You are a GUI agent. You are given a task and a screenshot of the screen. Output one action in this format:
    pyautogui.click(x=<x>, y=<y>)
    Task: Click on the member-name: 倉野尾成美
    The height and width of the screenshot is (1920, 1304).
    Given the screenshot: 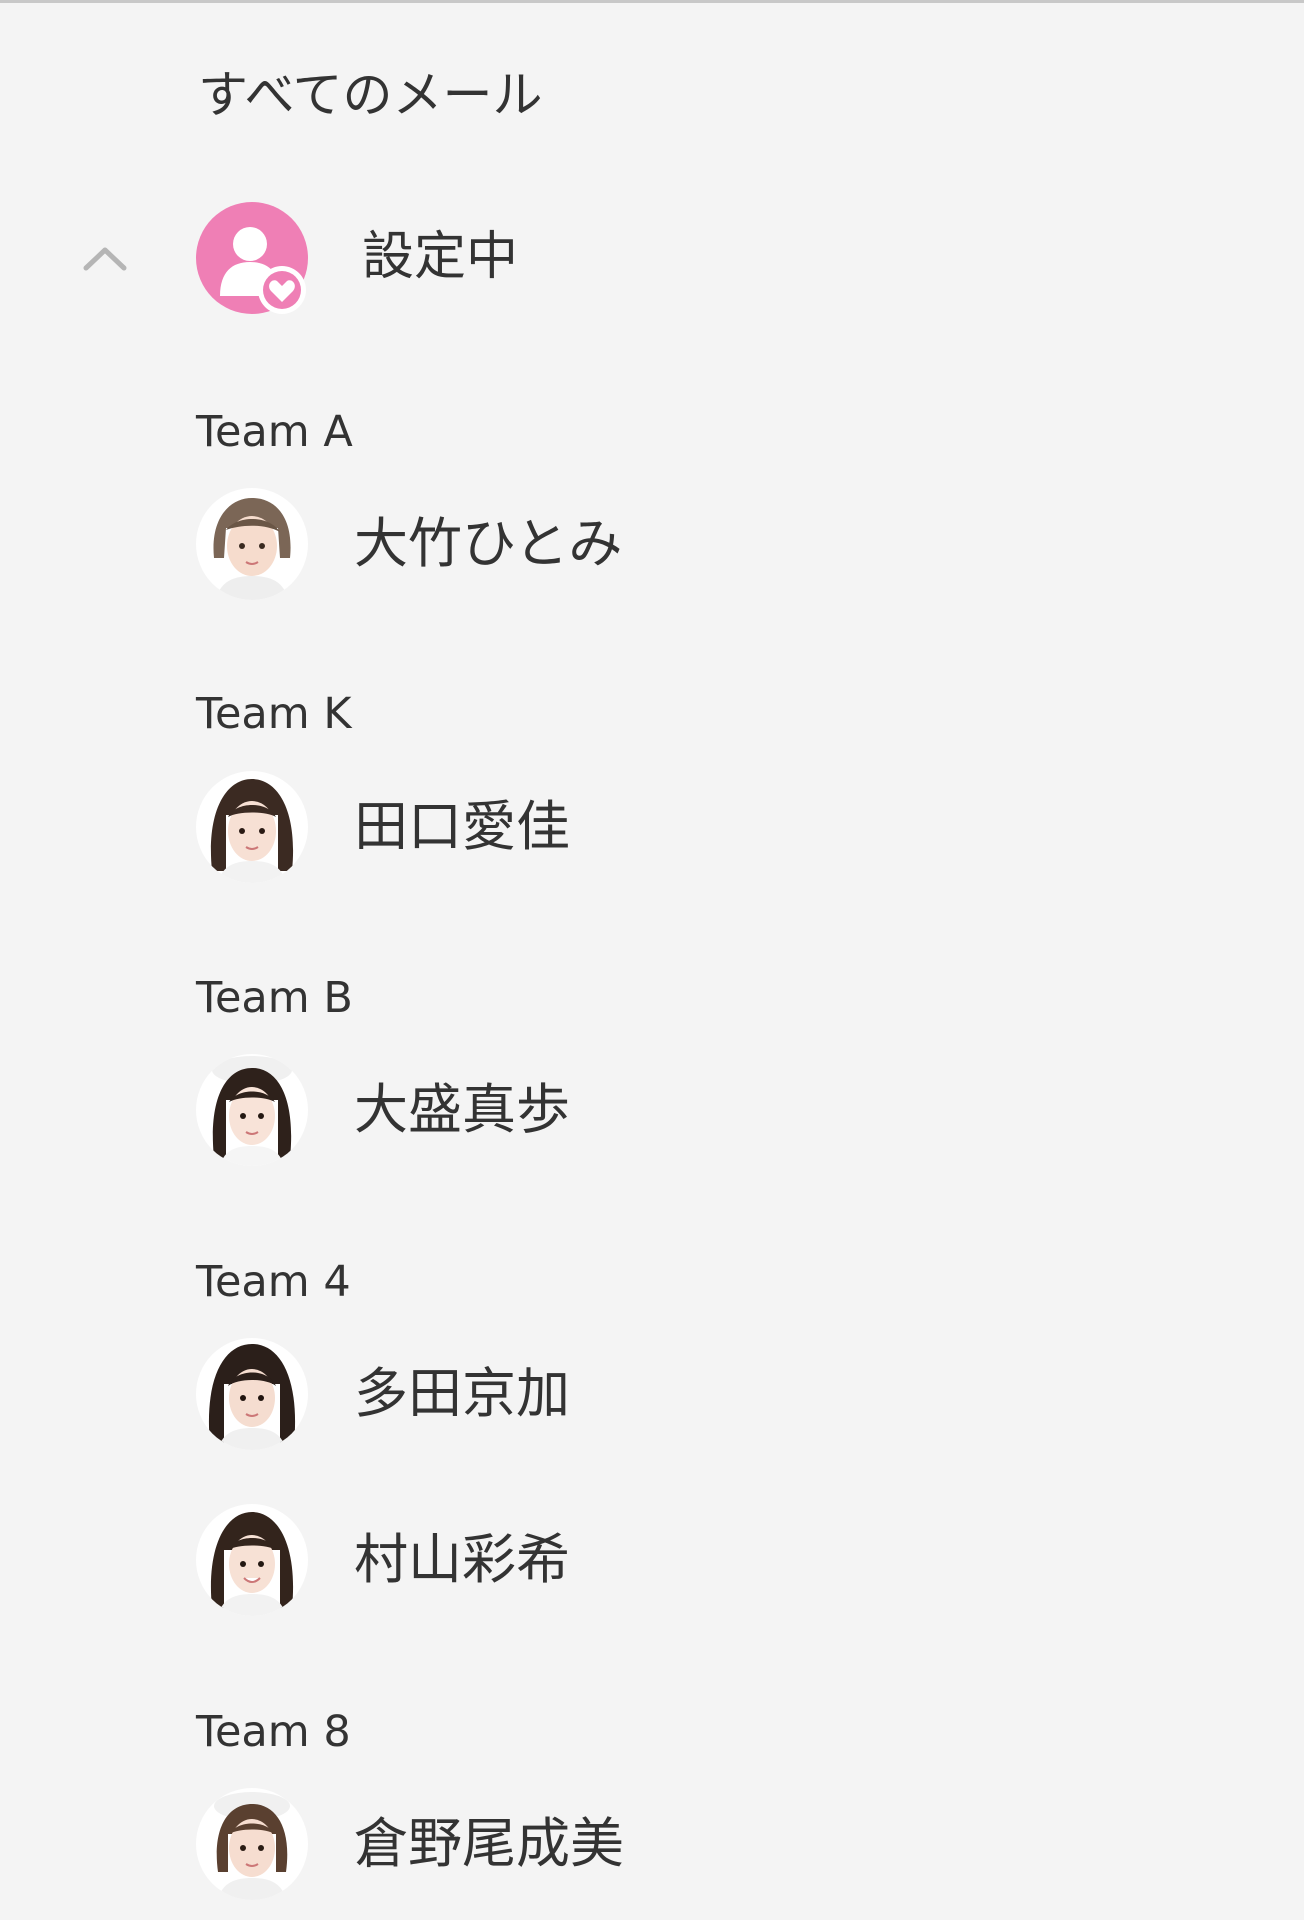 What is the action you would take?
    pyautogui.click(x=489, y=1843)
    